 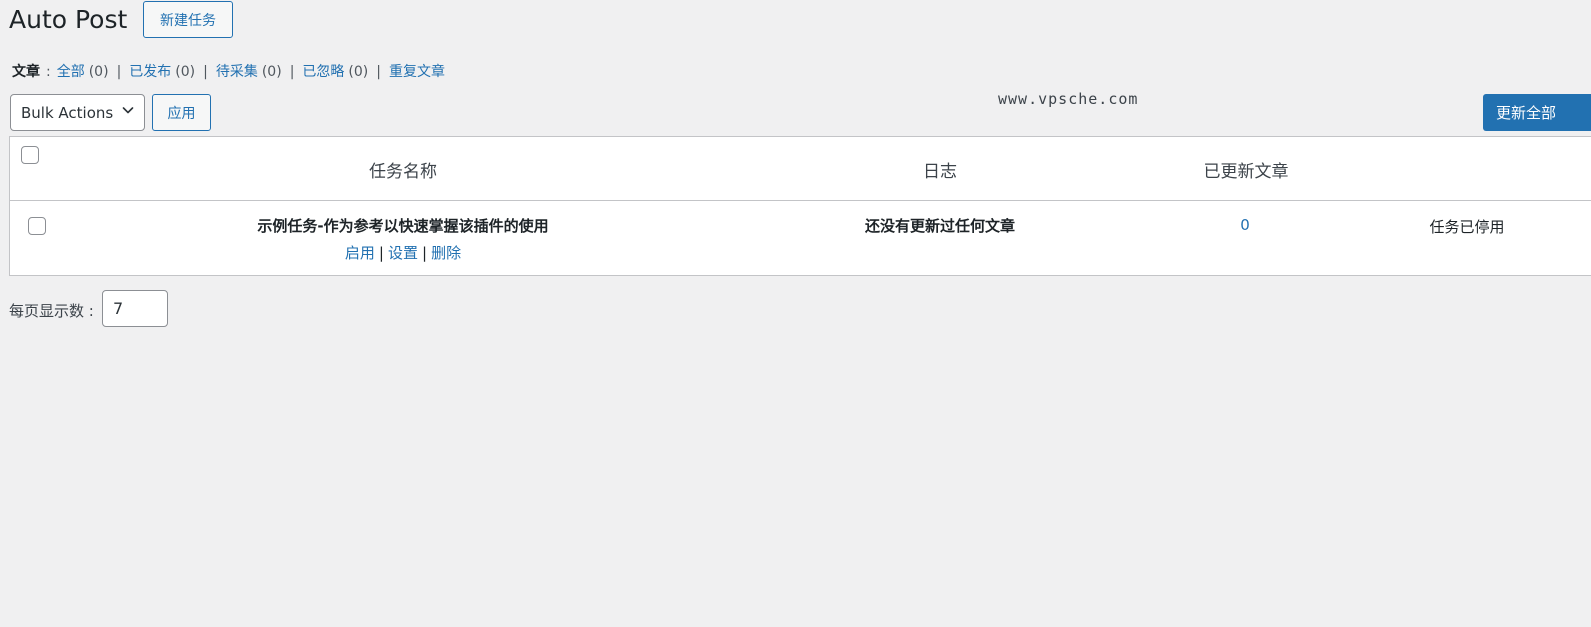 What do you see at coordinates (181, 112) in the screenshot?
I see `apply-button: 应用` at bounding box center [181, 112].